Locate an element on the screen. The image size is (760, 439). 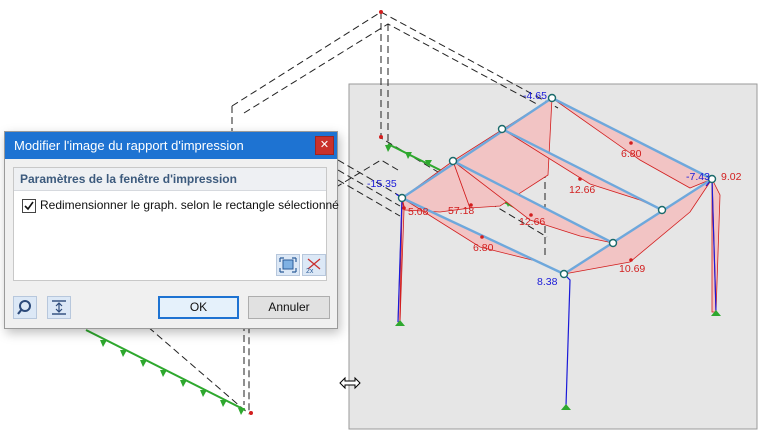
label-v4: -7.43 is located at coordinates (698, 177).